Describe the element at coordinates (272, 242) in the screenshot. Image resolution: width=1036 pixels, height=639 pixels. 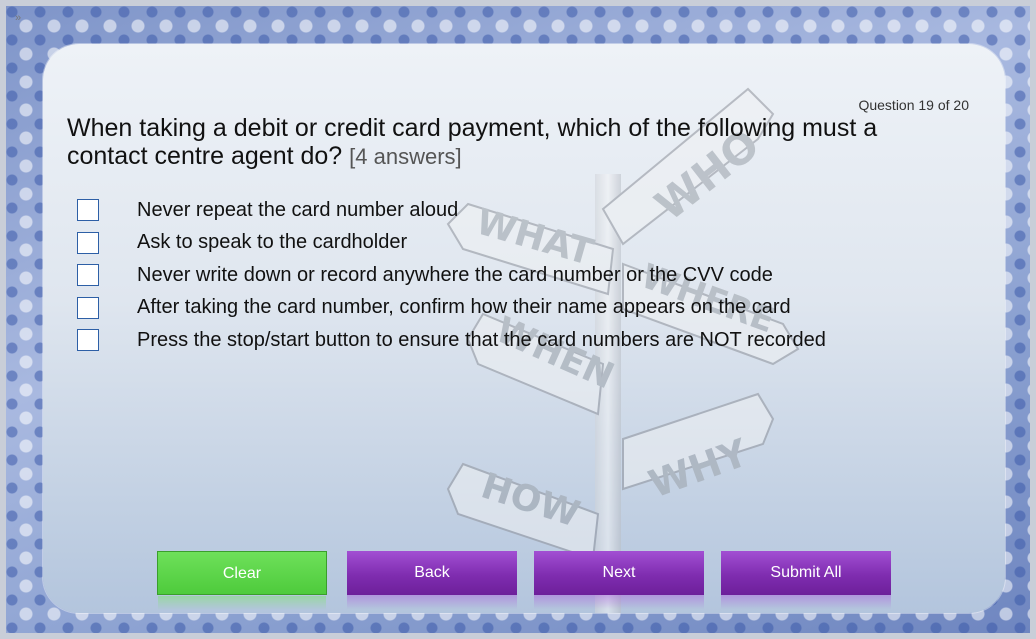
I see `answer-label: Ask to speak to the cardholder` at that location.